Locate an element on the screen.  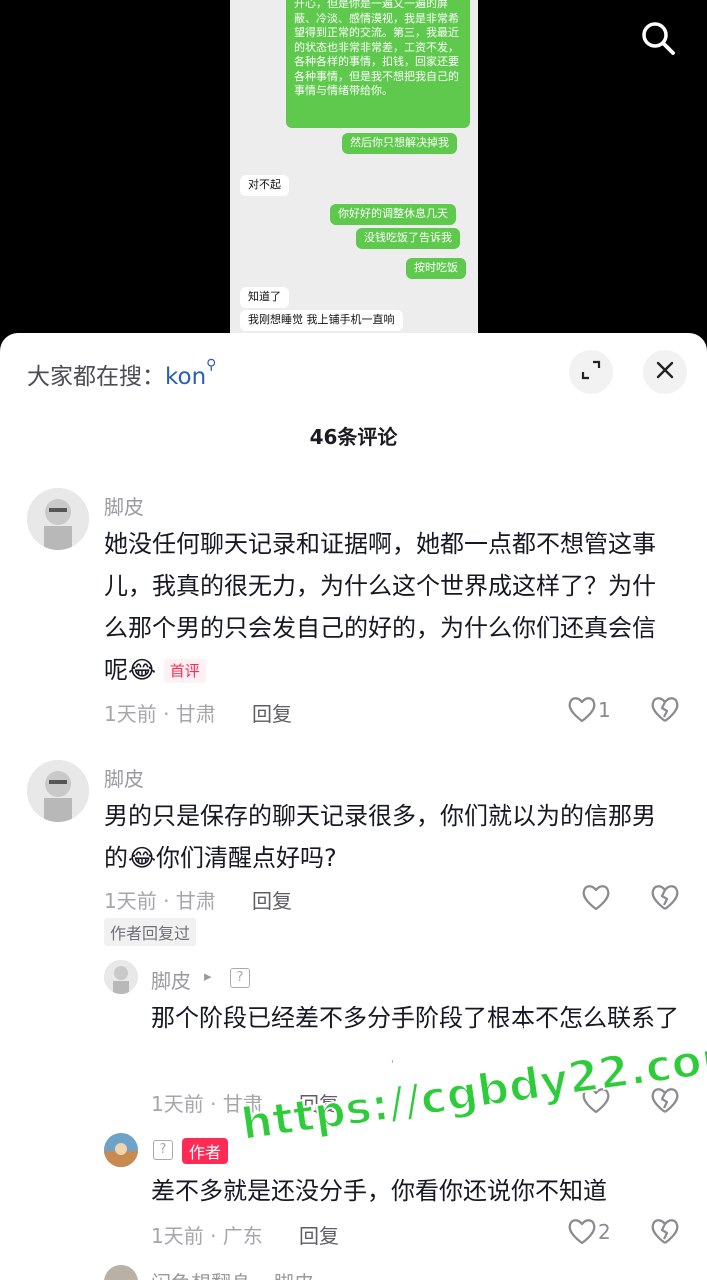
chat-bubble-left: 我刚想睡觉 我上铺手机一直响 is located at coordinates (321, 320).